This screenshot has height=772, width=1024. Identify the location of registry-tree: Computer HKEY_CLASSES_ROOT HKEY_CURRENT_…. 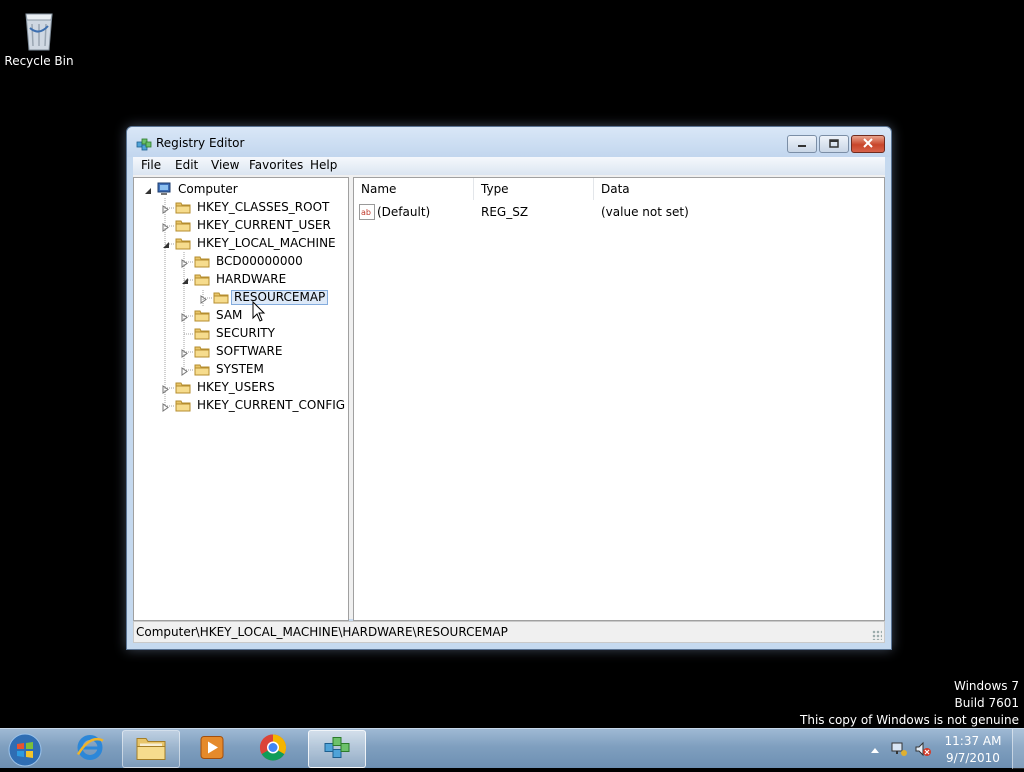
(241, 399).